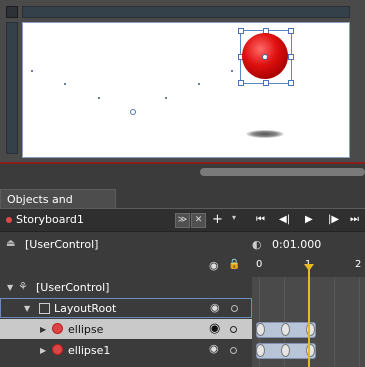 This screenshot has width=365, height=367. I want to click on recording-border, so click(182, 163).